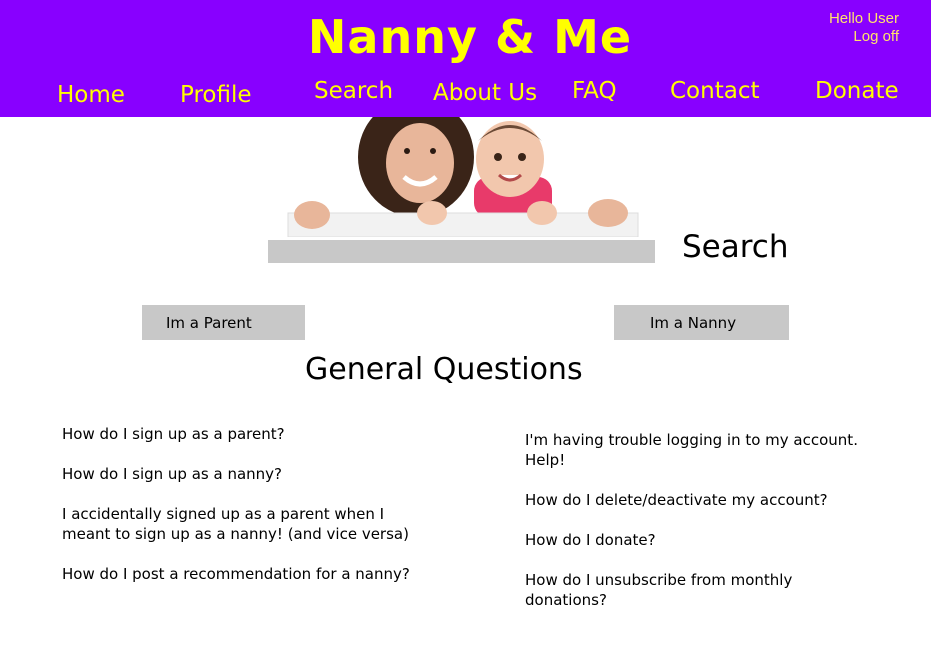 The height and width of the screenshot is (660, 931). What do you see at coordinates (239, 434) in the screenshot?
I see `faq-question: How do I sign up as a parent?` at bounding box center [239, 434].